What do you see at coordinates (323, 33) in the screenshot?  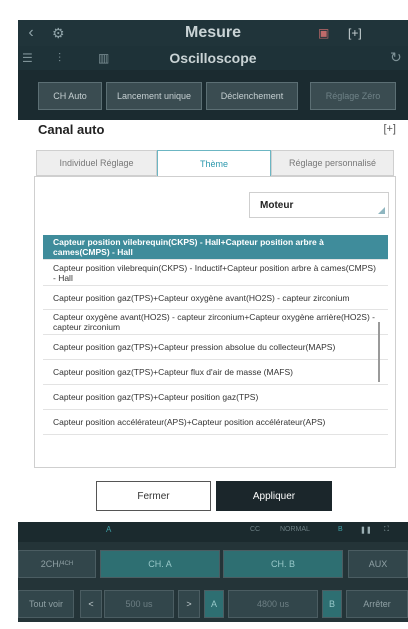 I see `record-icon: ▣` at bounding box center [323, 33].